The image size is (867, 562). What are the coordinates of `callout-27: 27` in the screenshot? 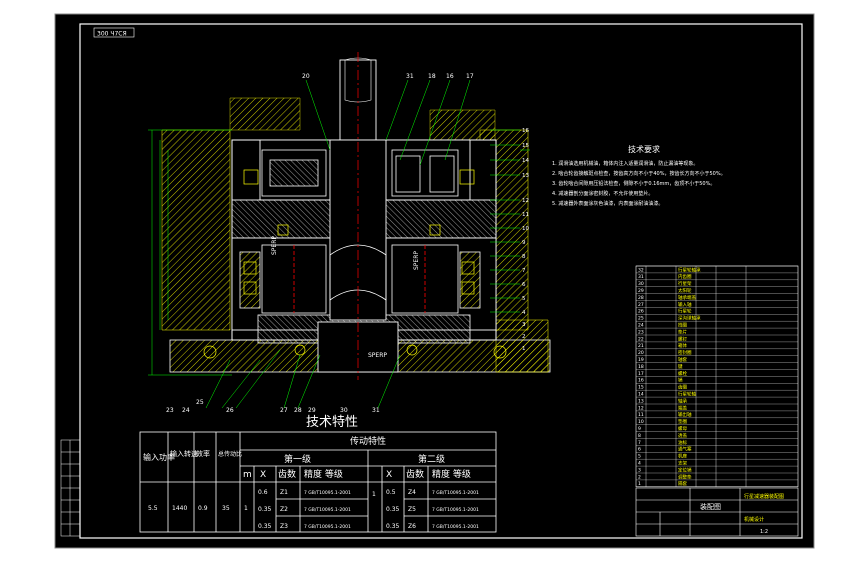 It's located at (284, 410).